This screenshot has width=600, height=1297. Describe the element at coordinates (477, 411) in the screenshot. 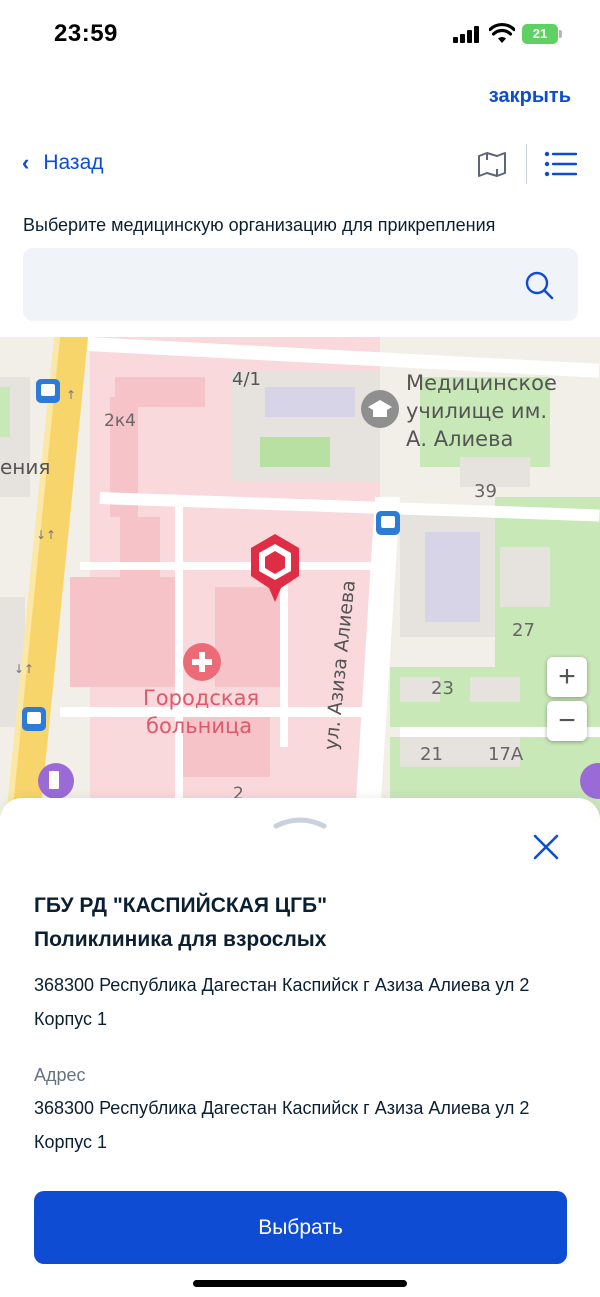

I see `map-label: училище им.` at that location.